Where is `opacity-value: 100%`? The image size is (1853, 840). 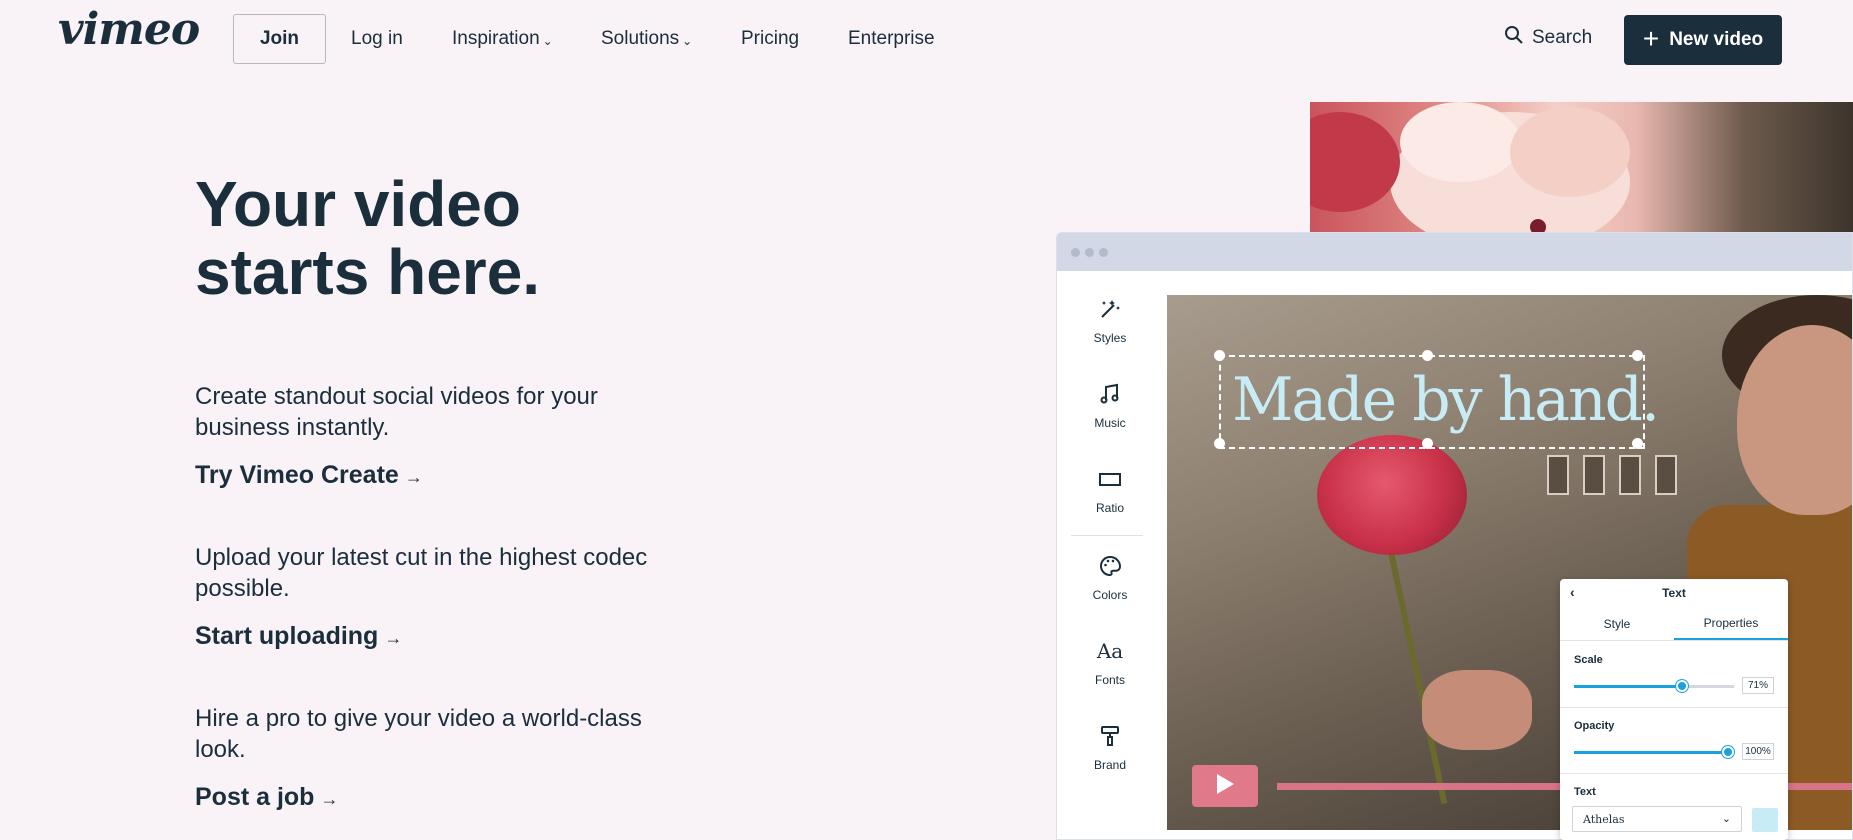 opacity-value: 100% is located at coordinates (1758, 751).